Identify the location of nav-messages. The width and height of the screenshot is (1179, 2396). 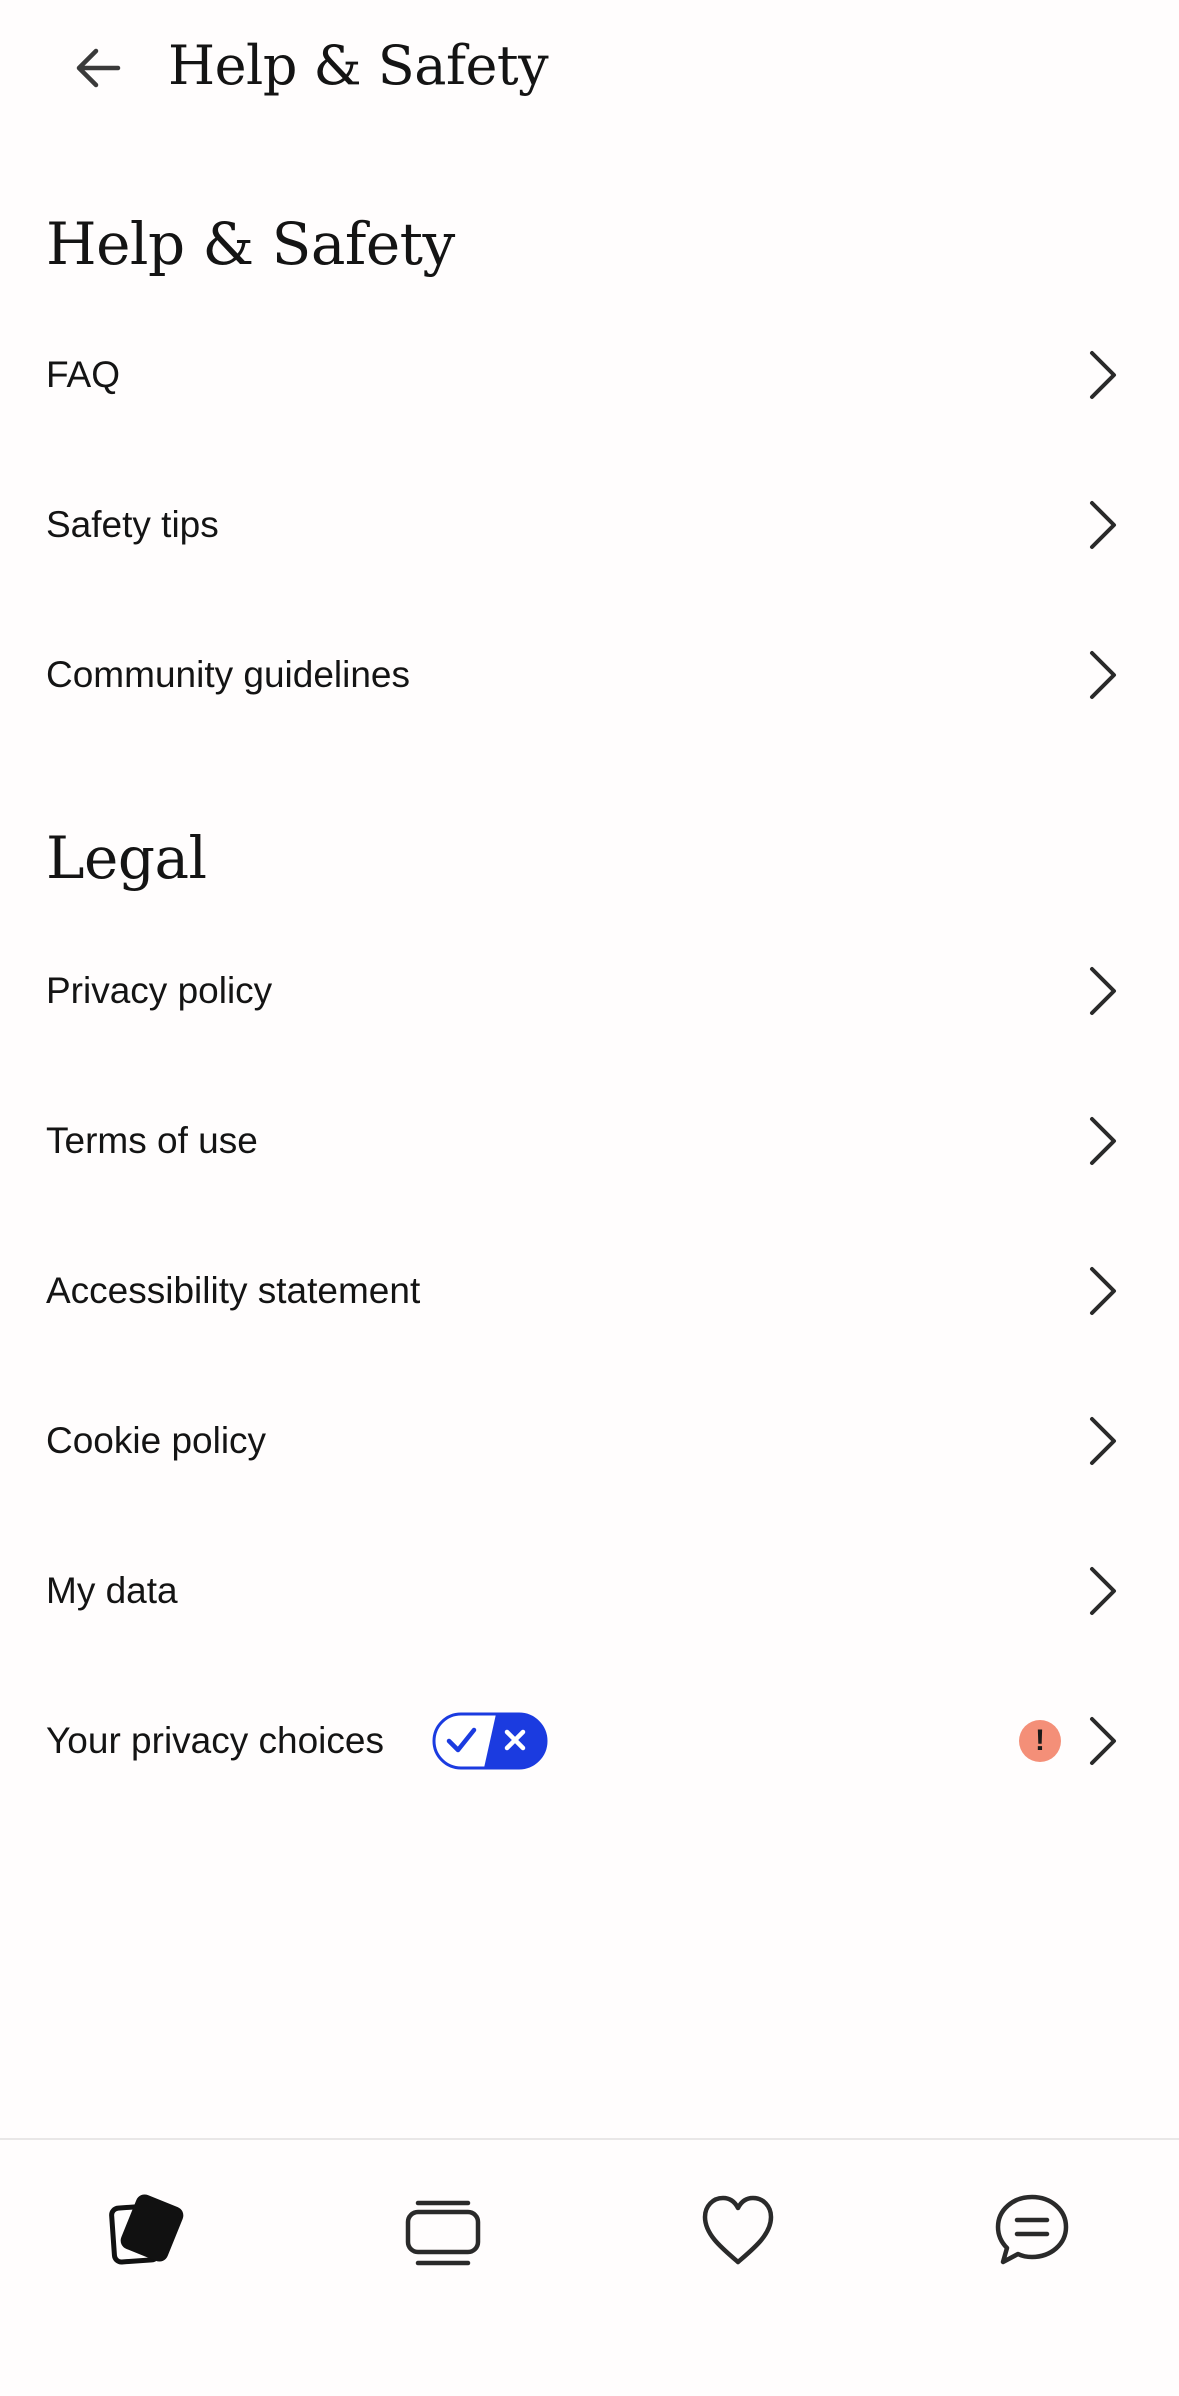
(1032, 2230).